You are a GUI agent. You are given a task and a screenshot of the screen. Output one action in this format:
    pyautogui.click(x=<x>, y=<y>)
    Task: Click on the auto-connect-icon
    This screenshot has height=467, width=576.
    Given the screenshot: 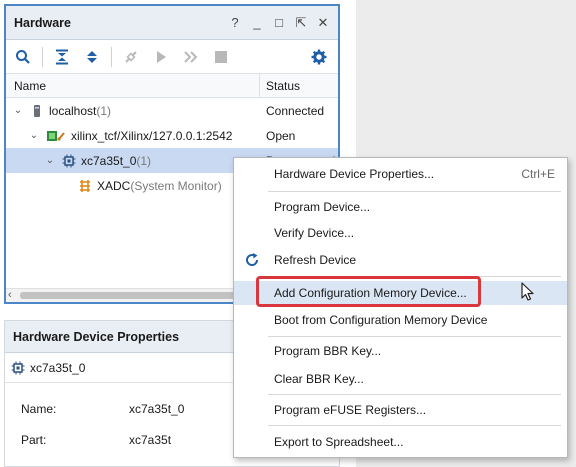 What is the action you would take?
    pyautogui.click(x=131, y=57)
    